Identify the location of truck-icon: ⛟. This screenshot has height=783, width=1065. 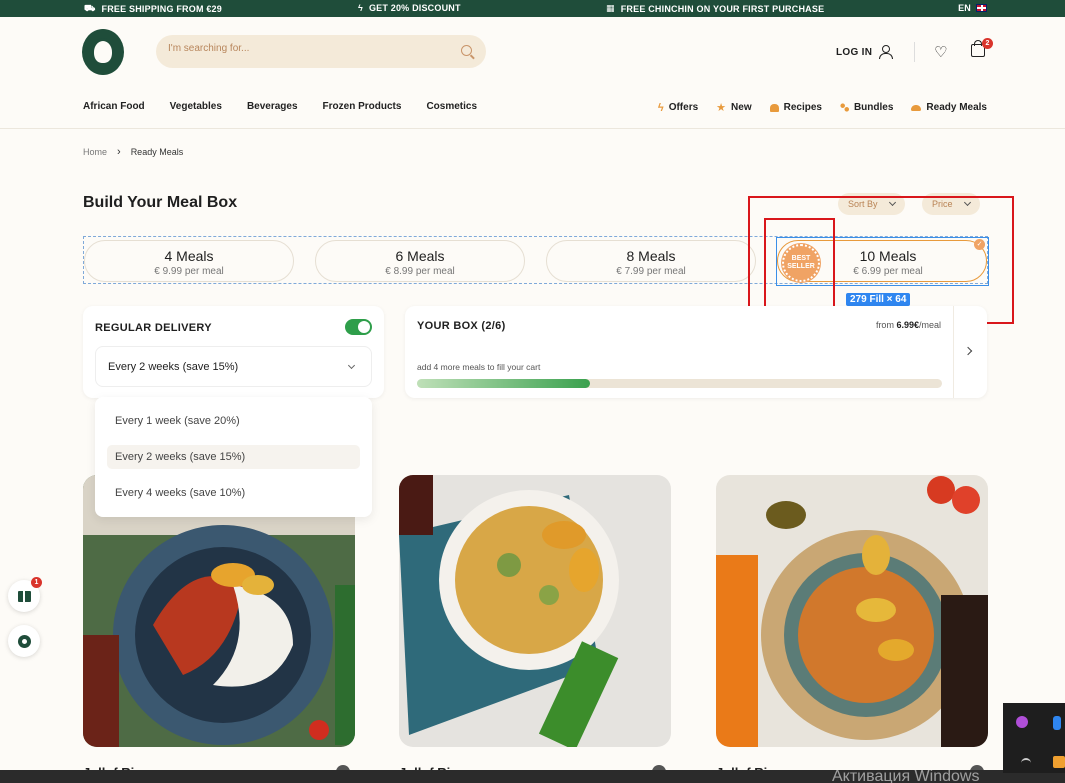
(90, 8).